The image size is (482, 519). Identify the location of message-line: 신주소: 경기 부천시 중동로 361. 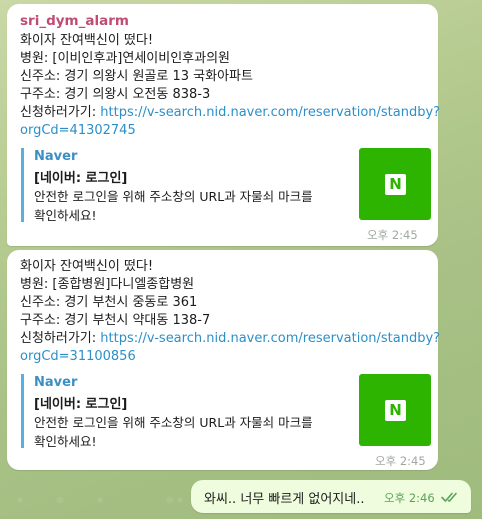
(109, 302).